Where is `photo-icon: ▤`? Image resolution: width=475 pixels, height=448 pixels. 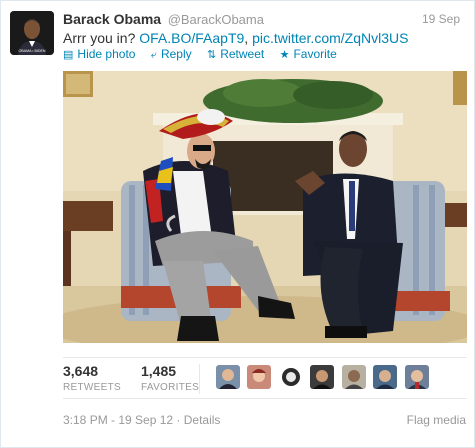 photo-icon: ▤ is located at coordinates (68, 55).